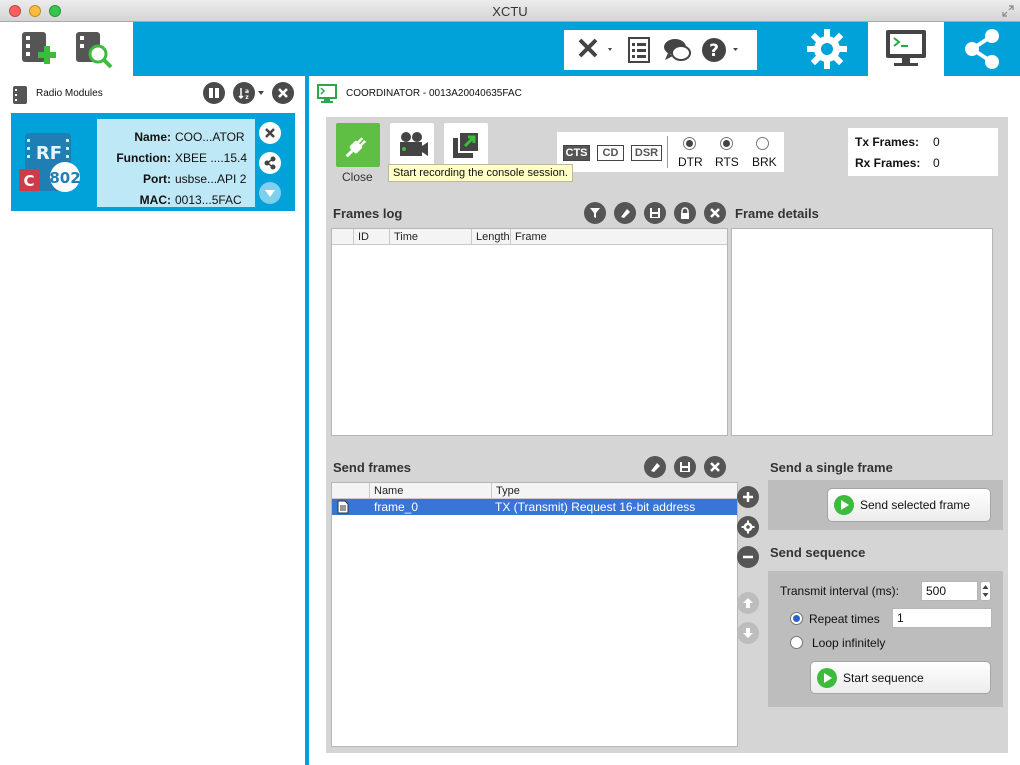  Describe the element at coordinates (93, 49) in the screenshot. I see `discover-devices-icon` at that location.